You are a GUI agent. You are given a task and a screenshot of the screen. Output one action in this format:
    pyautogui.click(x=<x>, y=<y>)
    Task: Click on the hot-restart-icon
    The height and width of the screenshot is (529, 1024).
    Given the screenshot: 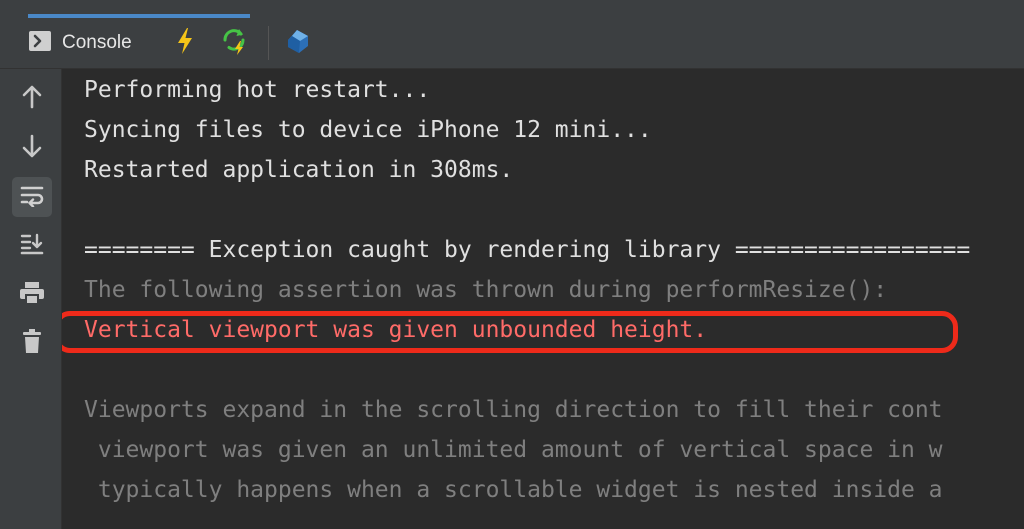 What is the action you would take?
    pyautogui.click(x=235, y=43)
    